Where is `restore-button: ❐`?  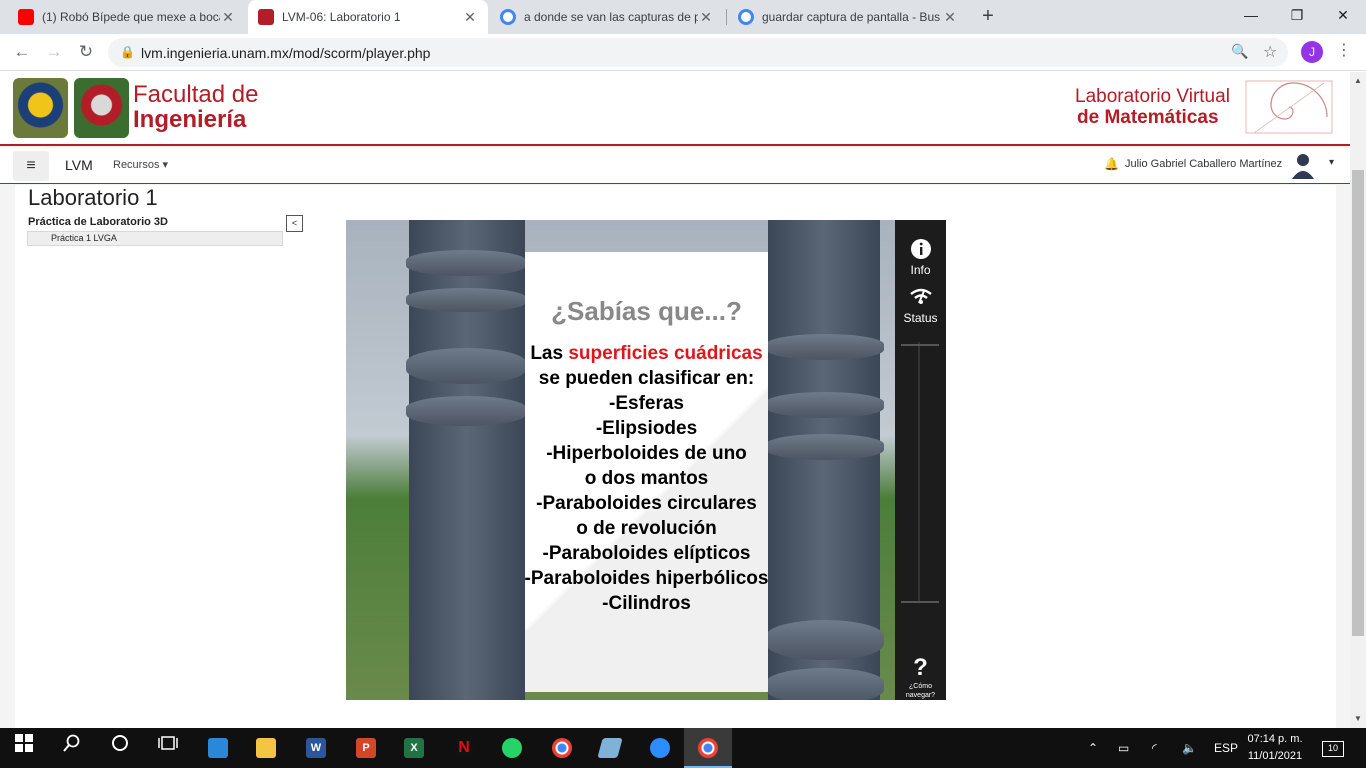 restore-button: ❐ is located at coordinates (1297, 15).